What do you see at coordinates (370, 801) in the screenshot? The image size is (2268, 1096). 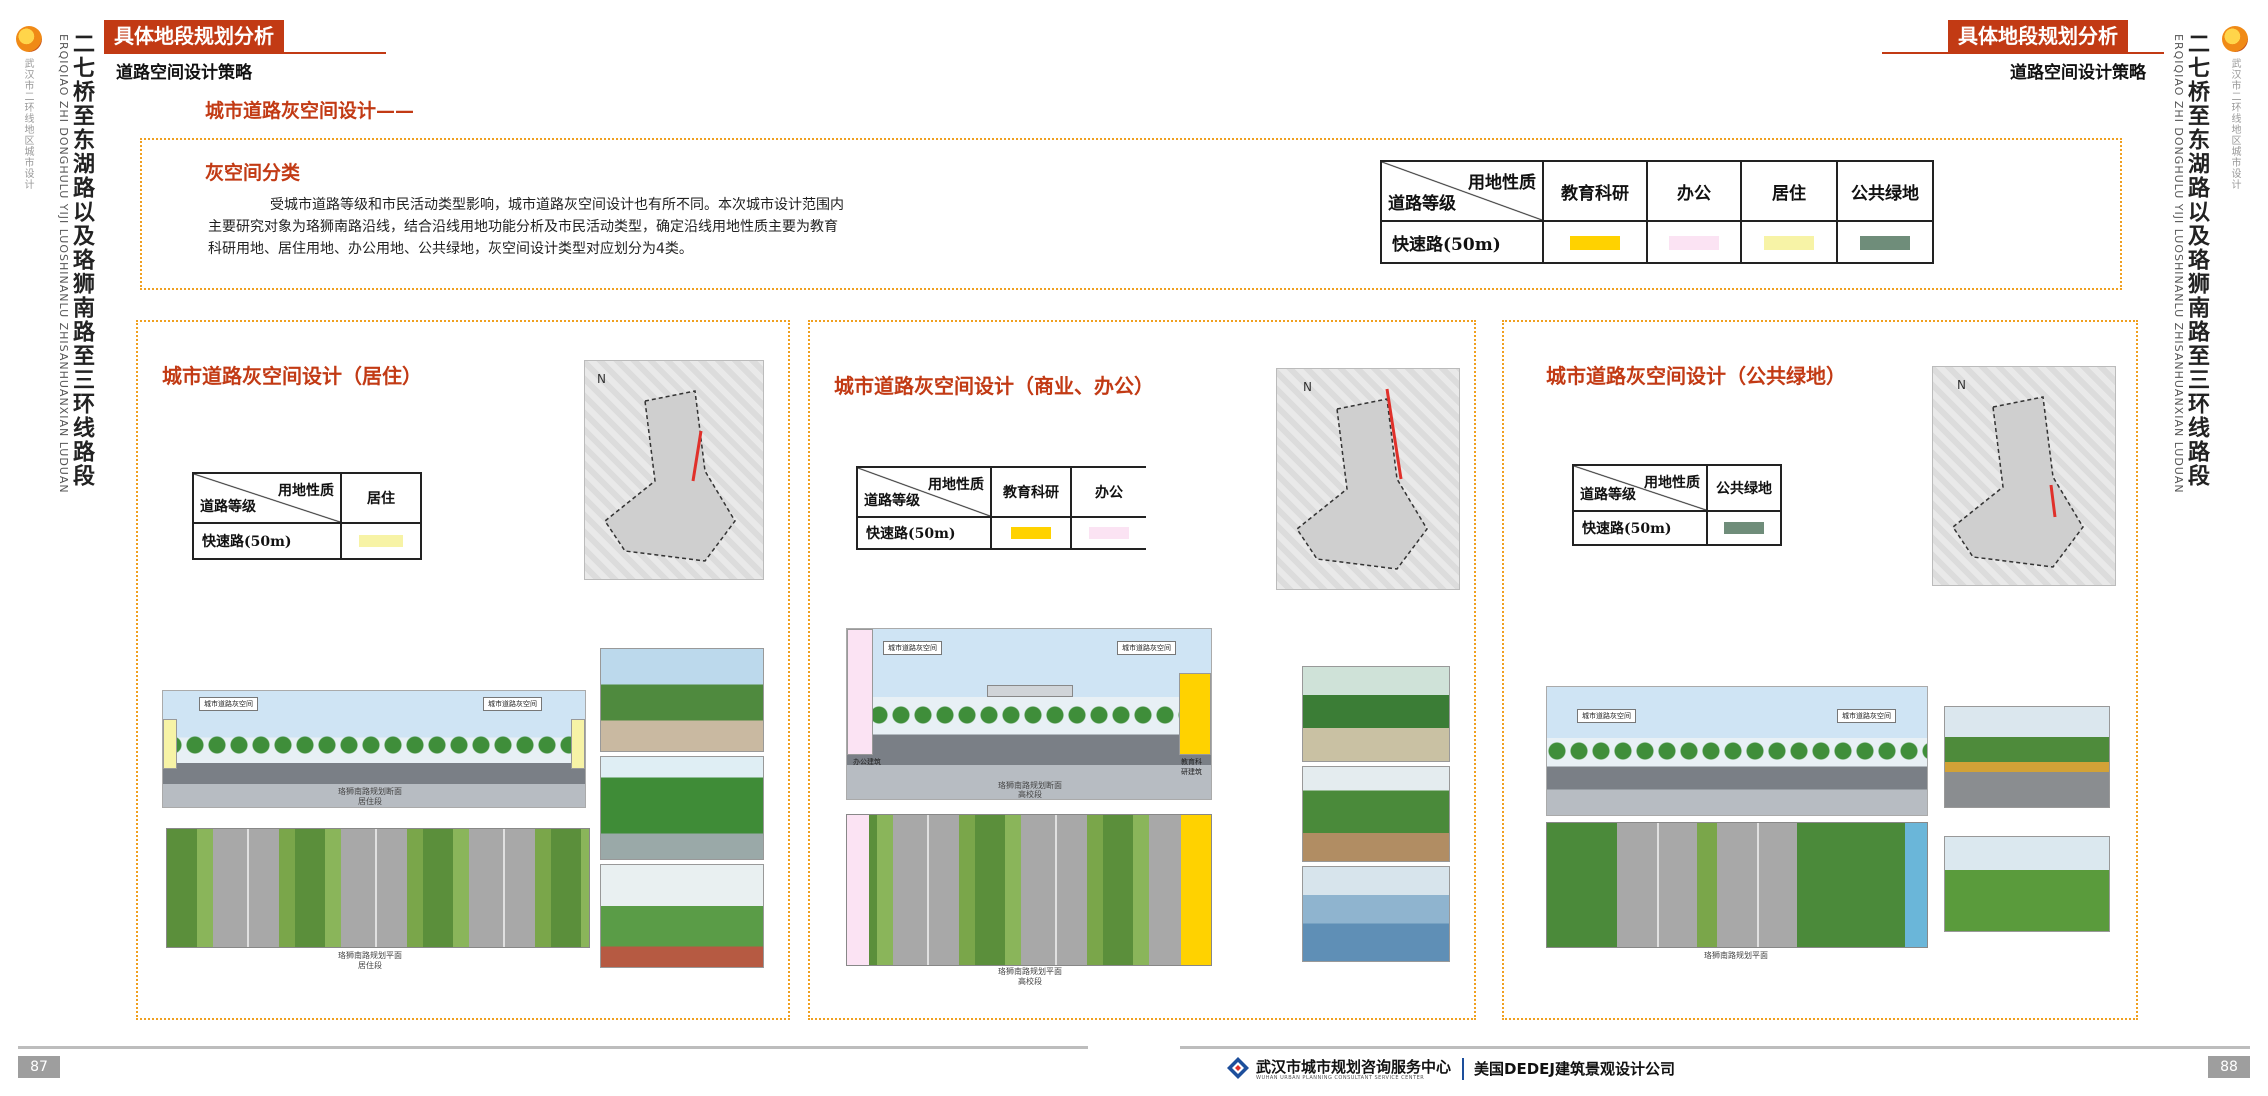 I see `section-subcaption: 居住段` at bounding box center [370, 801].